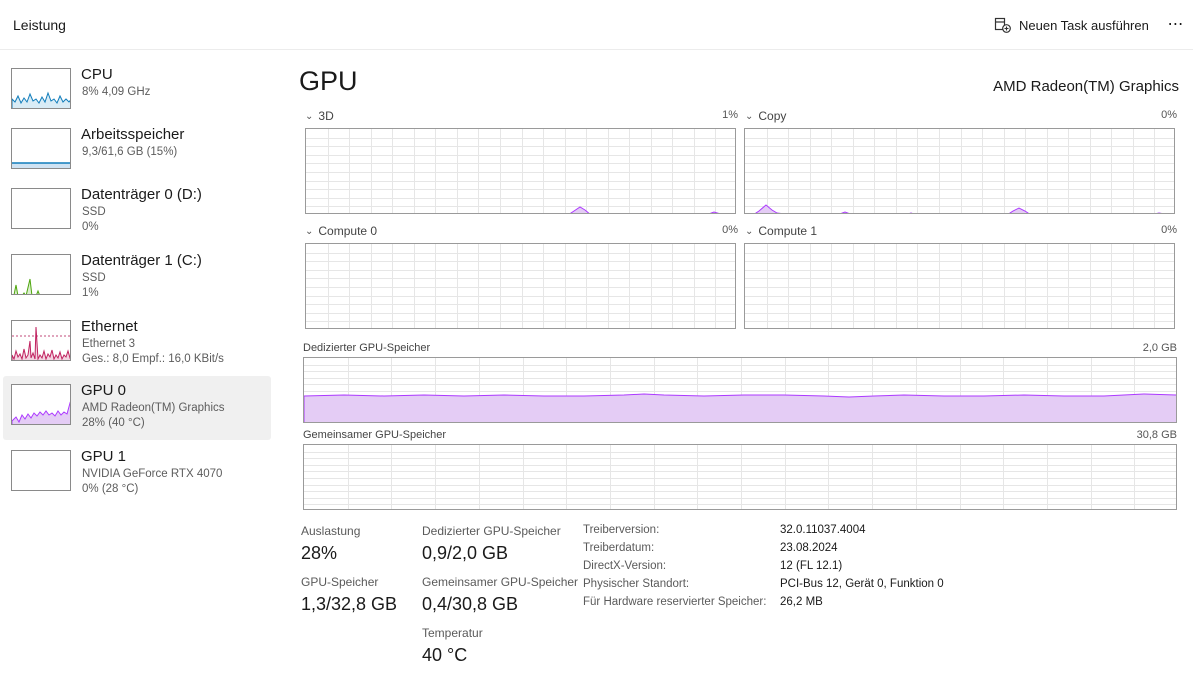 Image resolution: width=1193 pixels, height=674 pixels. Describe the element at coordinates (319, 553) in the screenshot. I see `utilization-value: 28%` at that location.